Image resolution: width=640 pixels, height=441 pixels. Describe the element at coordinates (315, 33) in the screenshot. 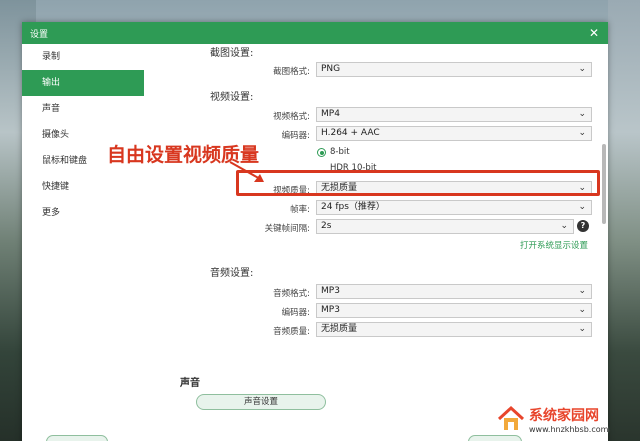

I see `title-bar: 设置 ✕` at that location.